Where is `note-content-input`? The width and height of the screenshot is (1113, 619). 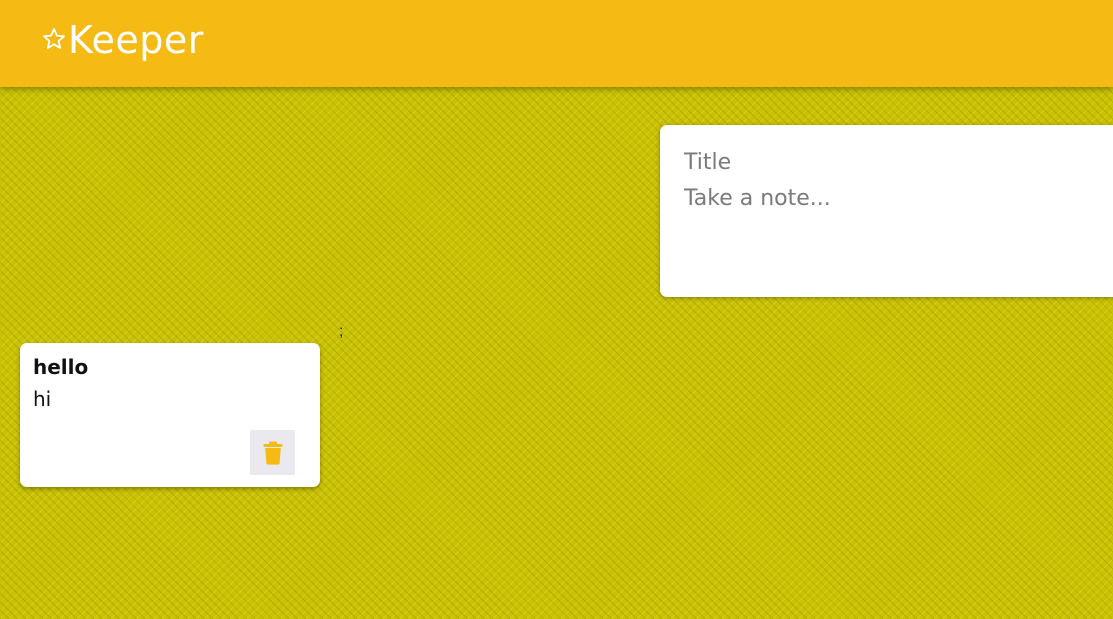 note-content-input is located at coordinates (884, 226).